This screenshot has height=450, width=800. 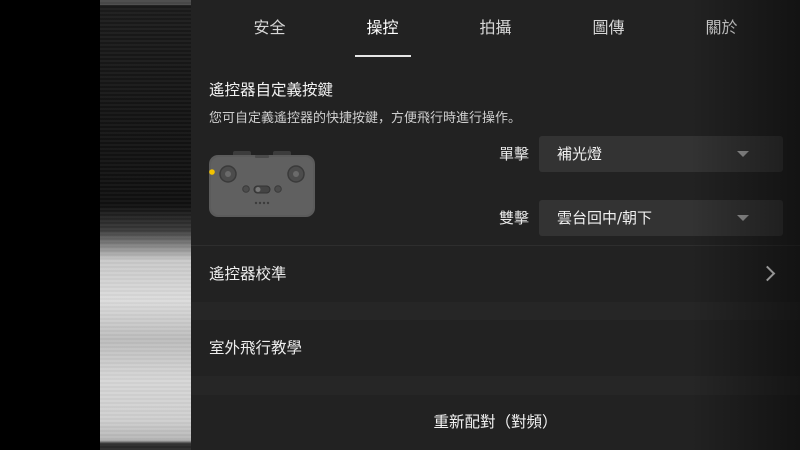 I want to click on single-click-dropdown: 補光燈, so click(x=661, y=154).